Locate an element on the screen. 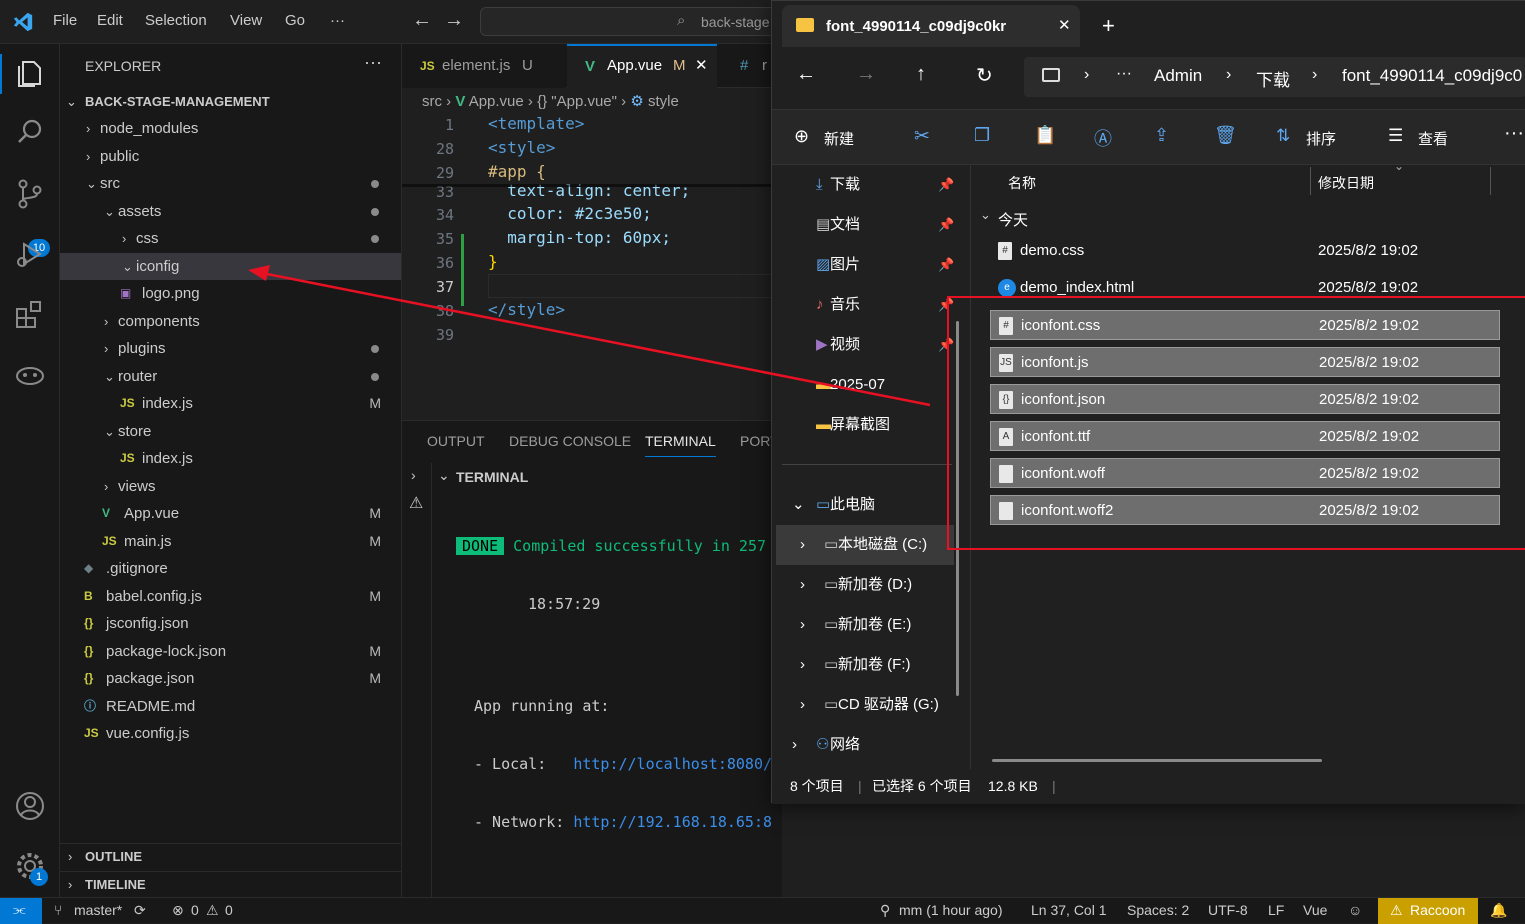  error-count: 0 is located at coordinates (195, 910).